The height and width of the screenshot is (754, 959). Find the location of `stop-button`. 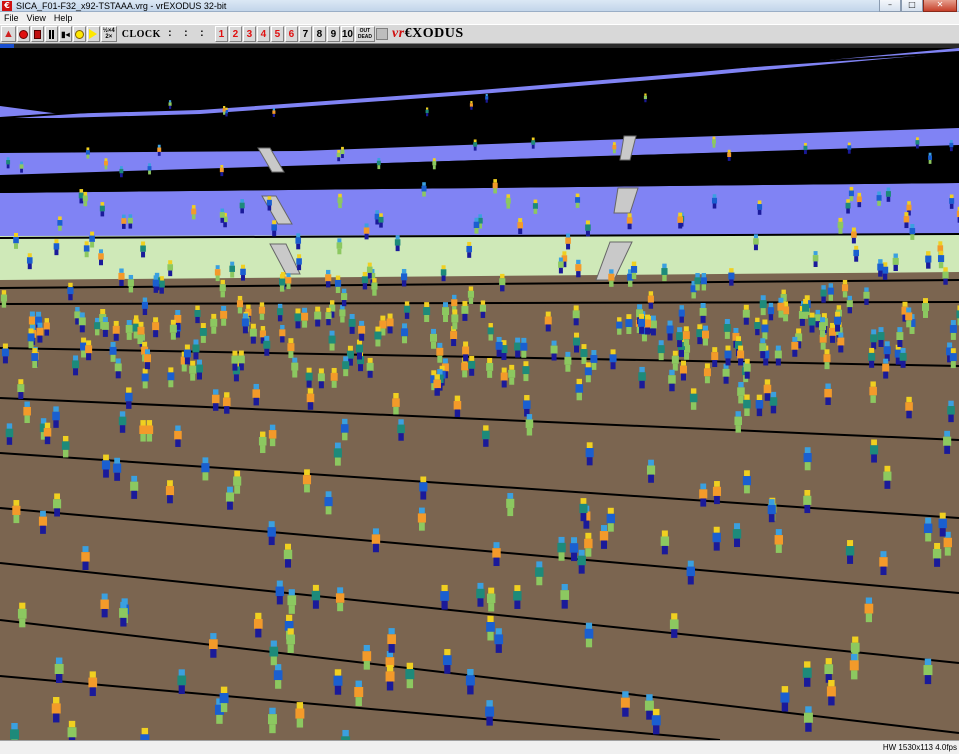

stop-button is located at coordinates (37, 34).